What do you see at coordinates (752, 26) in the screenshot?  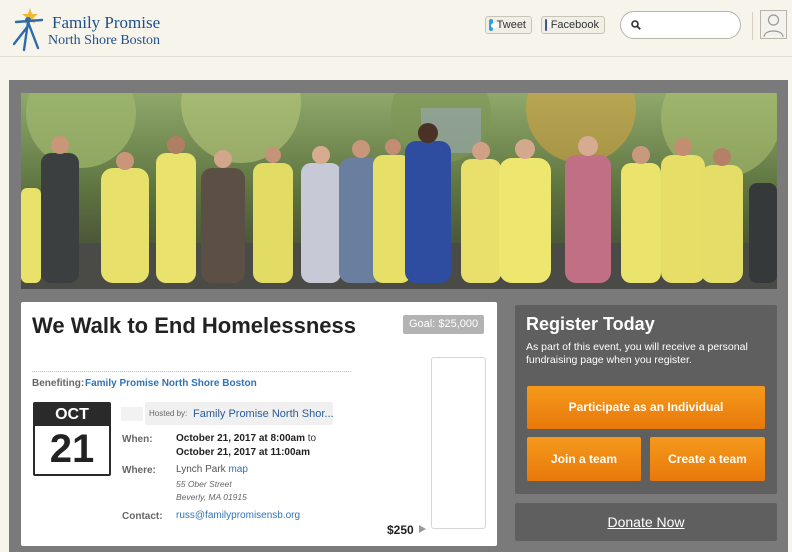 I see `header-divider` at bounding box center [752, 26].